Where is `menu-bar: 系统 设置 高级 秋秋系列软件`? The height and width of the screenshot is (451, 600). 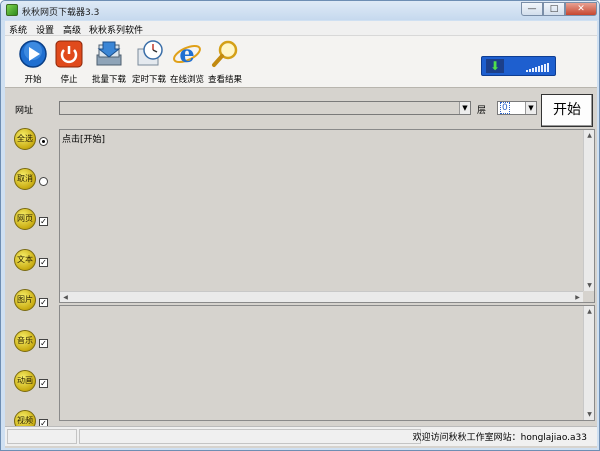
menu-bar: 系统 设置 高级 秋秋系列软件 is located at coordinates (301, 28).